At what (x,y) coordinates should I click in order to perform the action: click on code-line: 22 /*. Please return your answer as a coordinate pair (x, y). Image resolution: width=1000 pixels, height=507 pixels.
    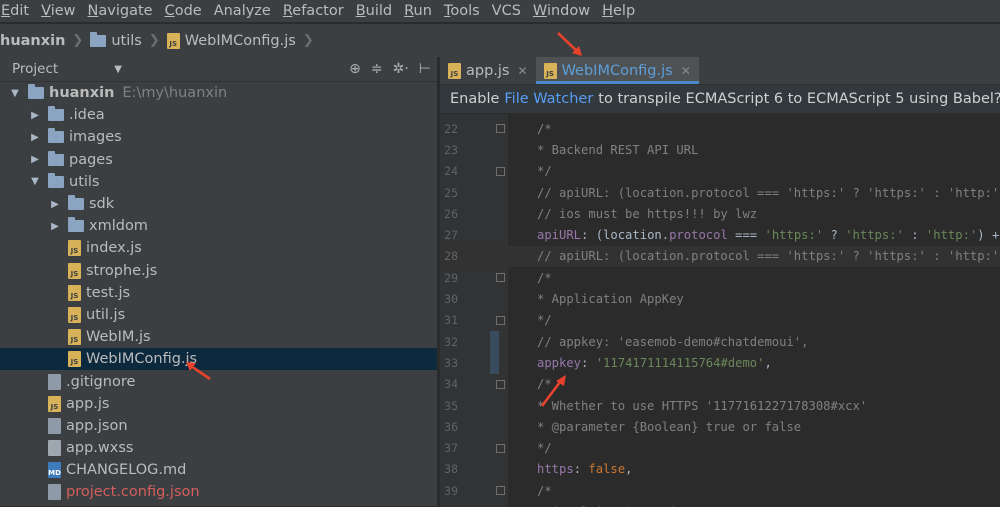
    Looking at the image, I should click on (720, 128).